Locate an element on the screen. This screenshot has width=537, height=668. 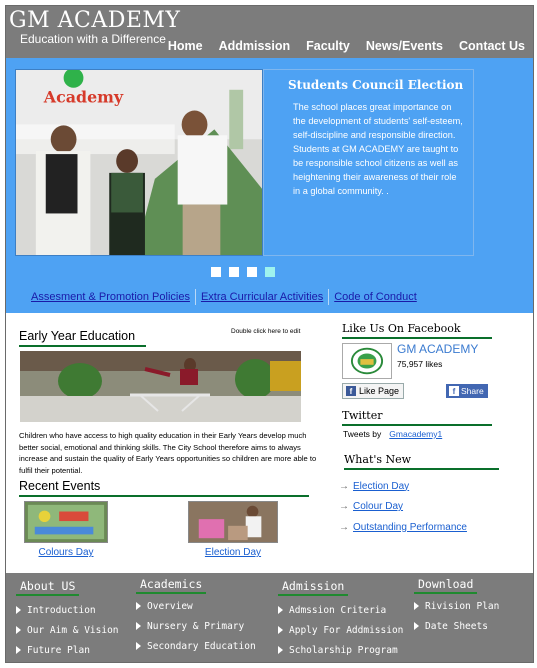
footer-heading-about: About US is located at coordinates (48, 584).